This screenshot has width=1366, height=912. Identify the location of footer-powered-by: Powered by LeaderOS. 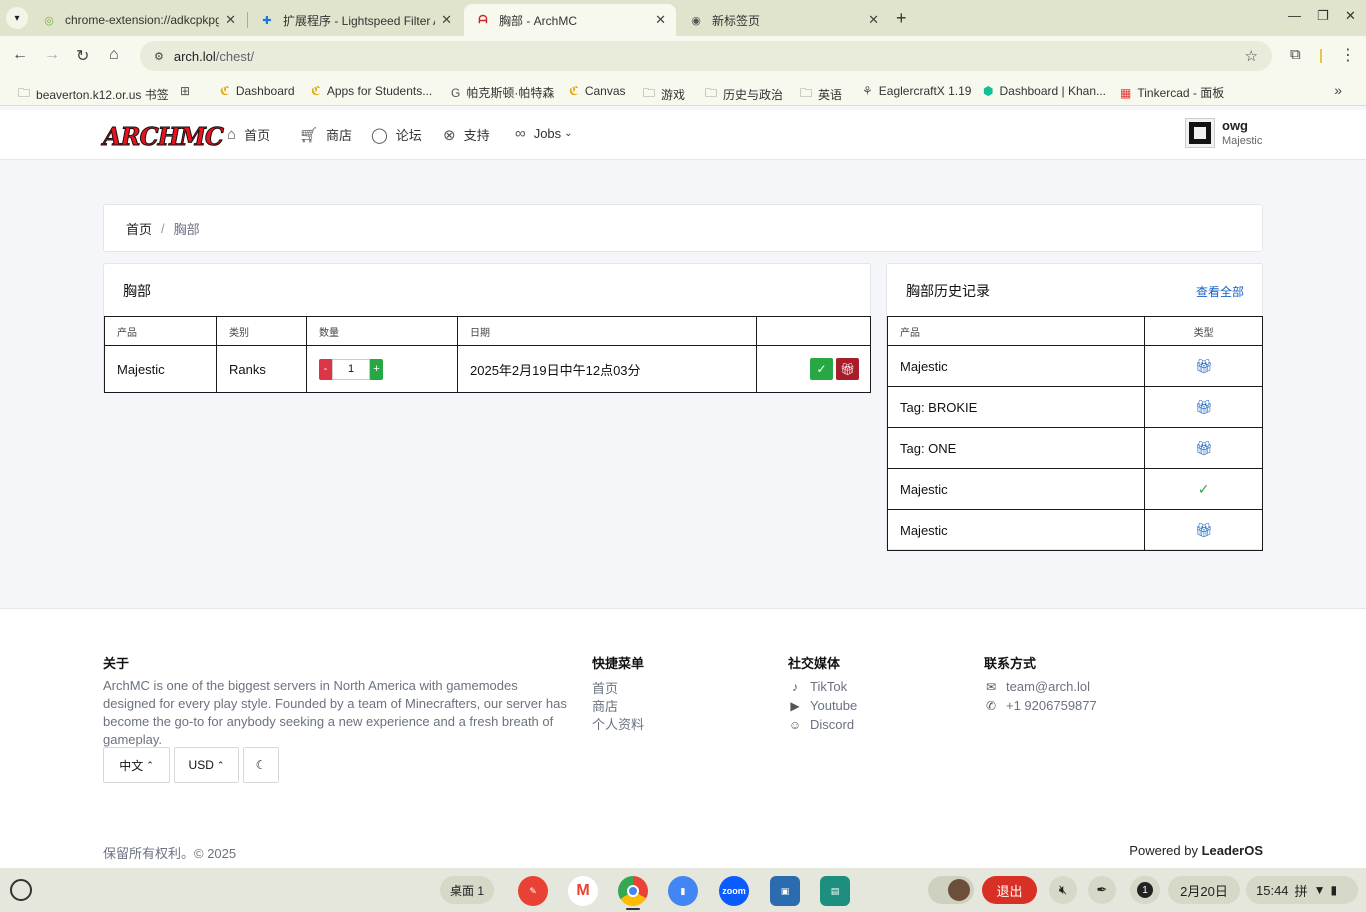
(1196, 850).